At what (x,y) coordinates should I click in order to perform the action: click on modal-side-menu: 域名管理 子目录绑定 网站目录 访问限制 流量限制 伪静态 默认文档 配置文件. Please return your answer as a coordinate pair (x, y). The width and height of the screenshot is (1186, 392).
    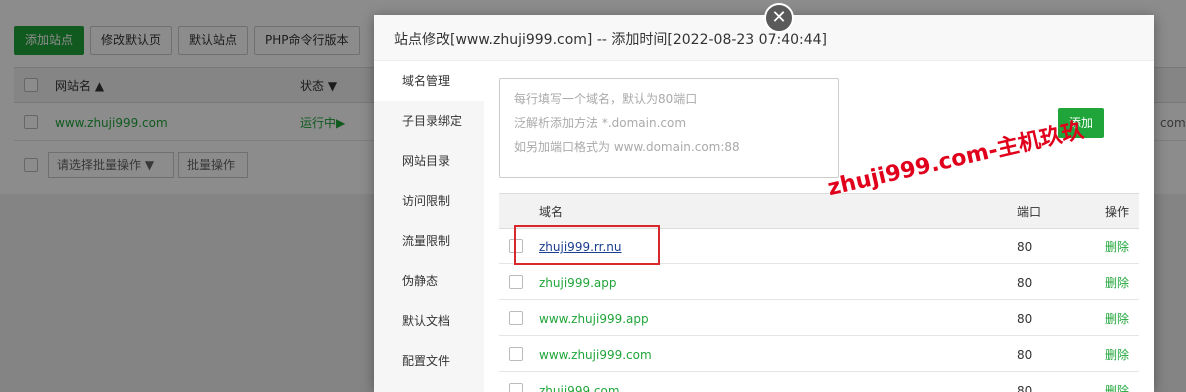
    Looking at the image, I should click on (429, 226).